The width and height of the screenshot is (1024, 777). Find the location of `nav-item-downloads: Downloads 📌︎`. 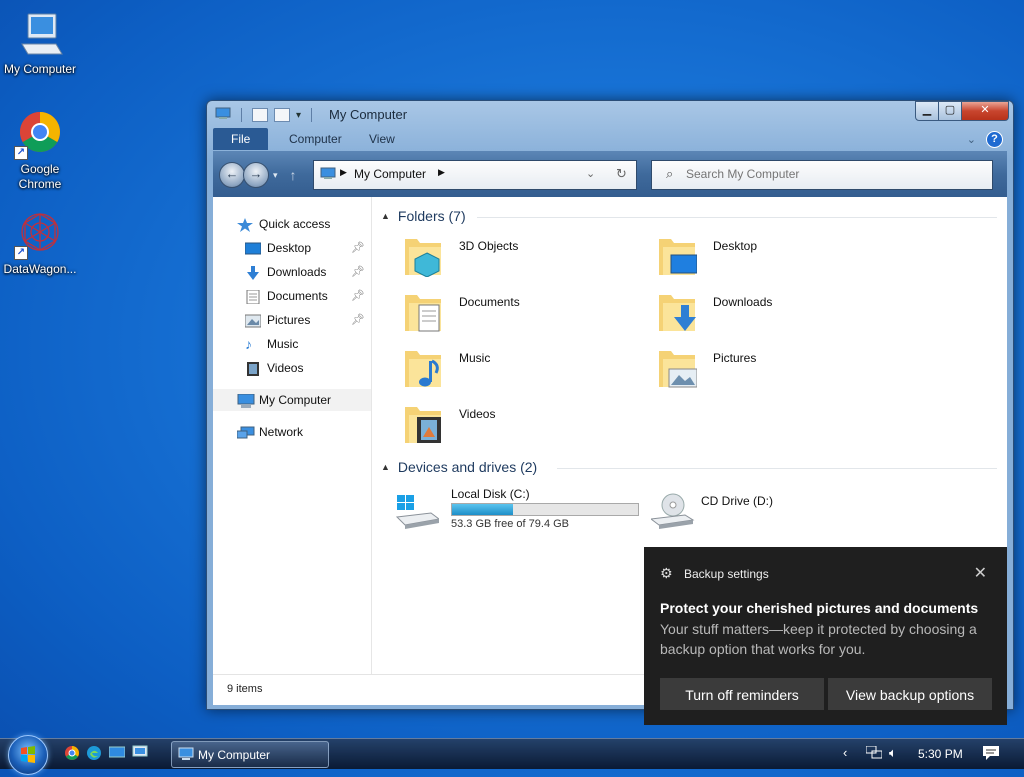

nav-item-downloads: Downloads 📌︎ is located at coordinates (292, 272).